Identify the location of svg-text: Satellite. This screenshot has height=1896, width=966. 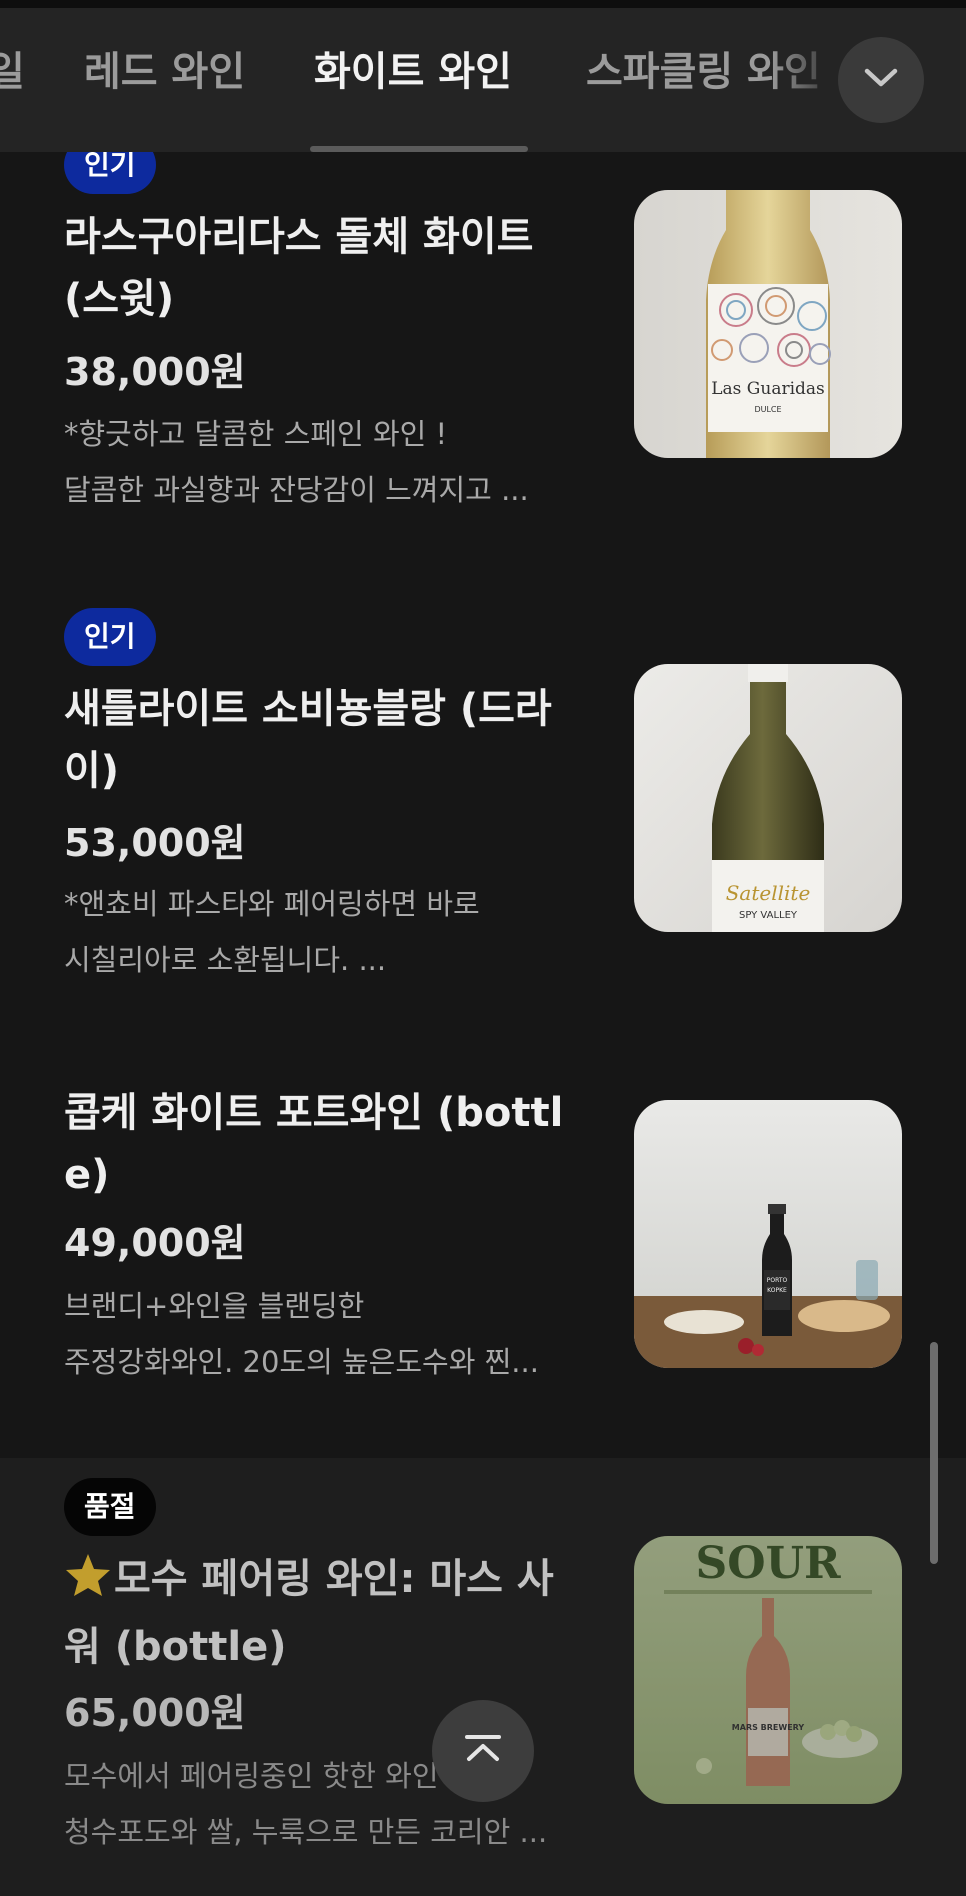
(768, 893).